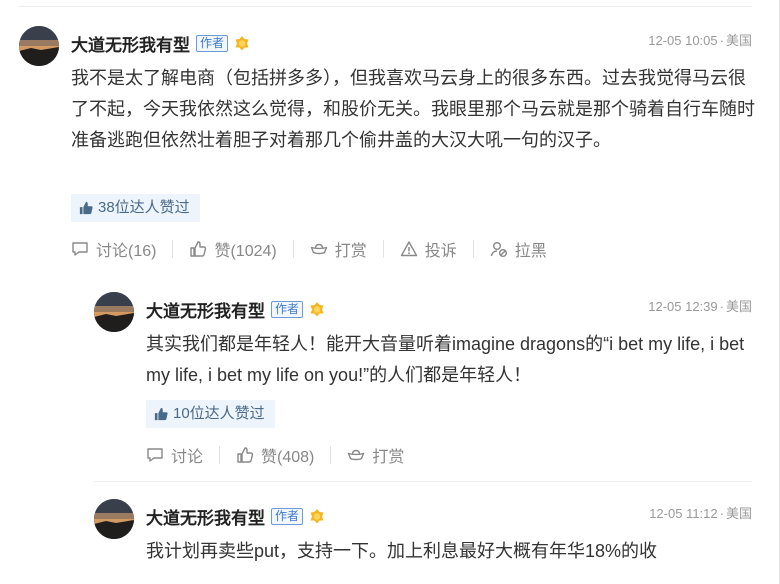 Image resolution: width=780 pixels, height=584 pixels. Describe the element at coordinates (683, 513) in the screenshot. I see `timestamp: 12-05 11:12` at that location.